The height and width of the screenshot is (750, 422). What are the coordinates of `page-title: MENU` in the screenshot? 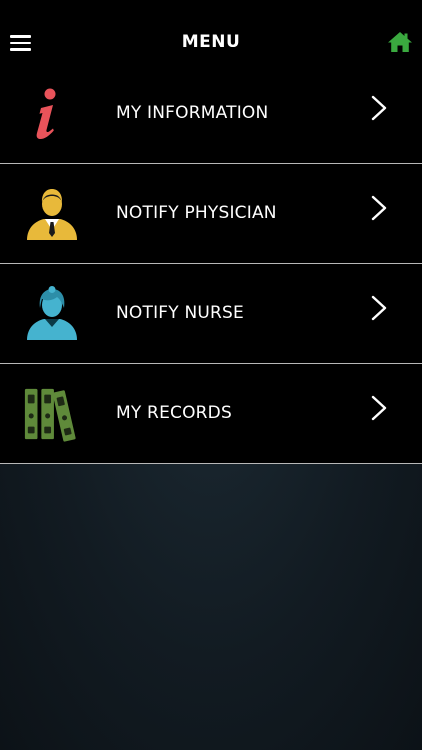 It's located at (211, 42).